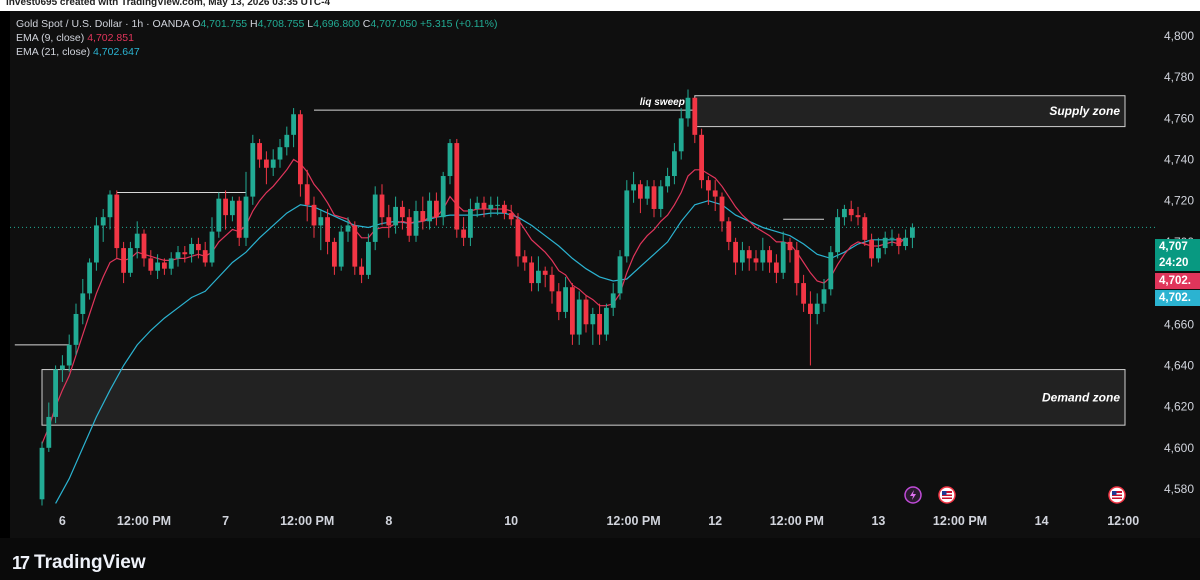  What do you see at coordinates (459, 24) in the screenshot?
I see `change-value: +5.315 (+0.11%)` at bounding box center [459, 24].